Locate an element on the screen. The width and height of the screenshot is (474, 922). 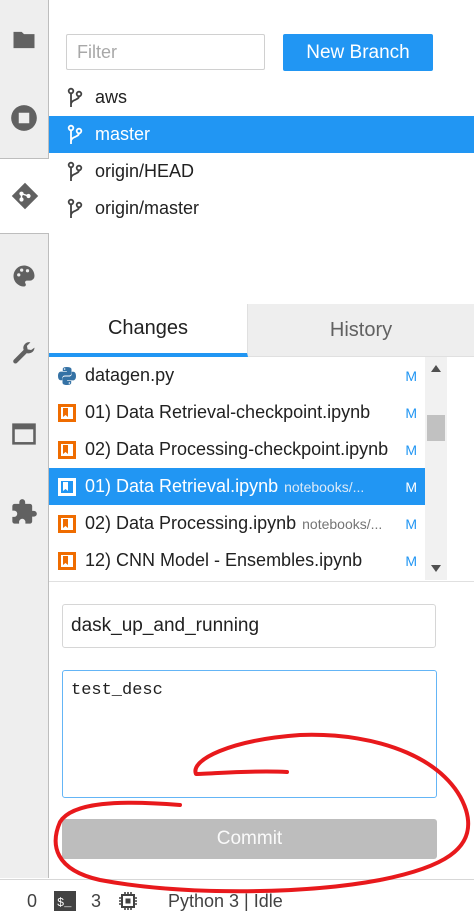
changes-history-tabs: Changes History is located at coordinates (261, 330).